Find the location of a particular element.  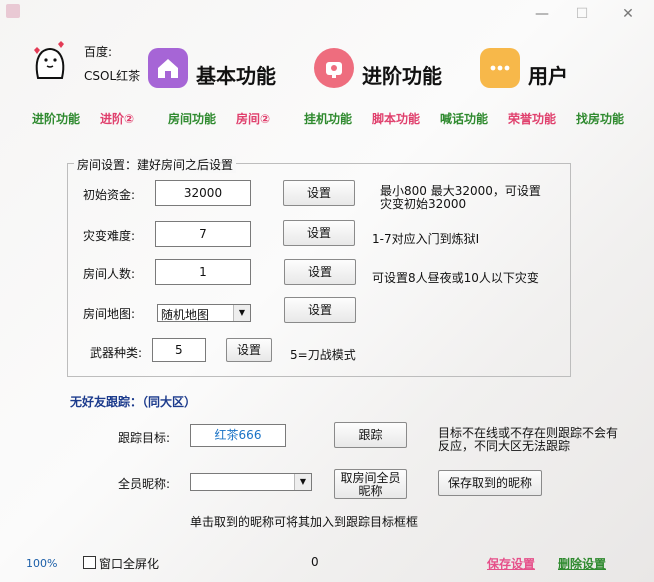

track-target-label: 跟踪目标: is located at coordinates (144, 438).